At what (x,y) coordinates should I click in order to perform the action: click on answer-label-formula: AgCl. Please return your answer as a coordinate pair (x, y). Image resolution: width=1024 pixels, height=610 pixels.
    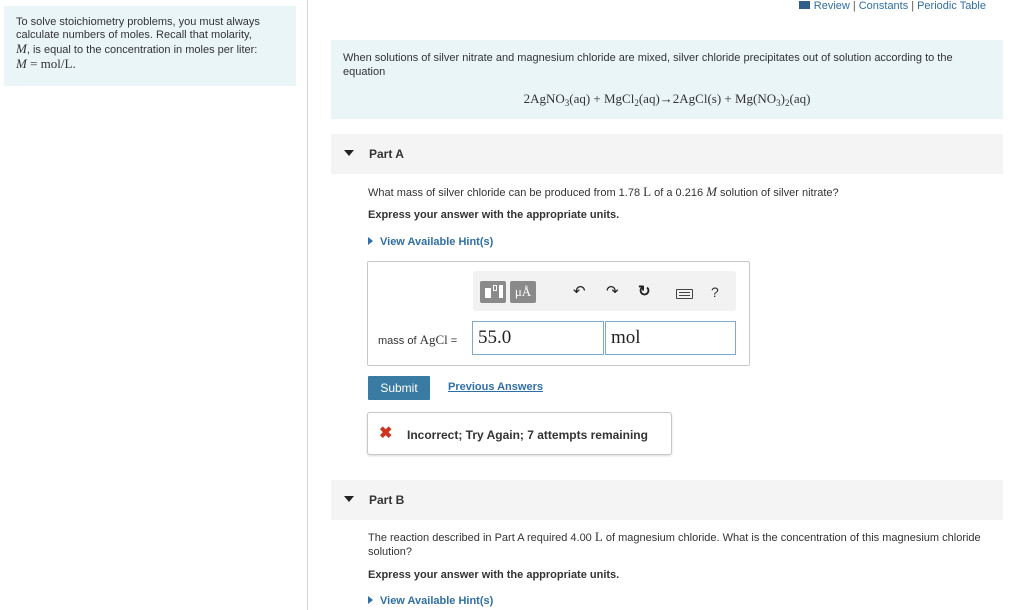
    Looking at the image, I should click on (433, 339).